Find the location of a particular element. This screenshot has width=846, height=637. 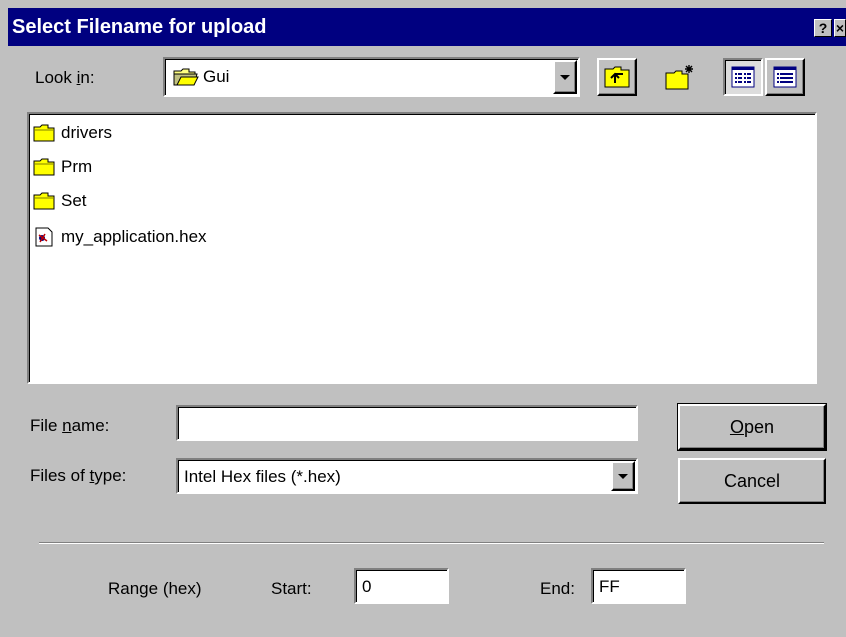

filename-label-pre: File is located at coordinates (46, 425).